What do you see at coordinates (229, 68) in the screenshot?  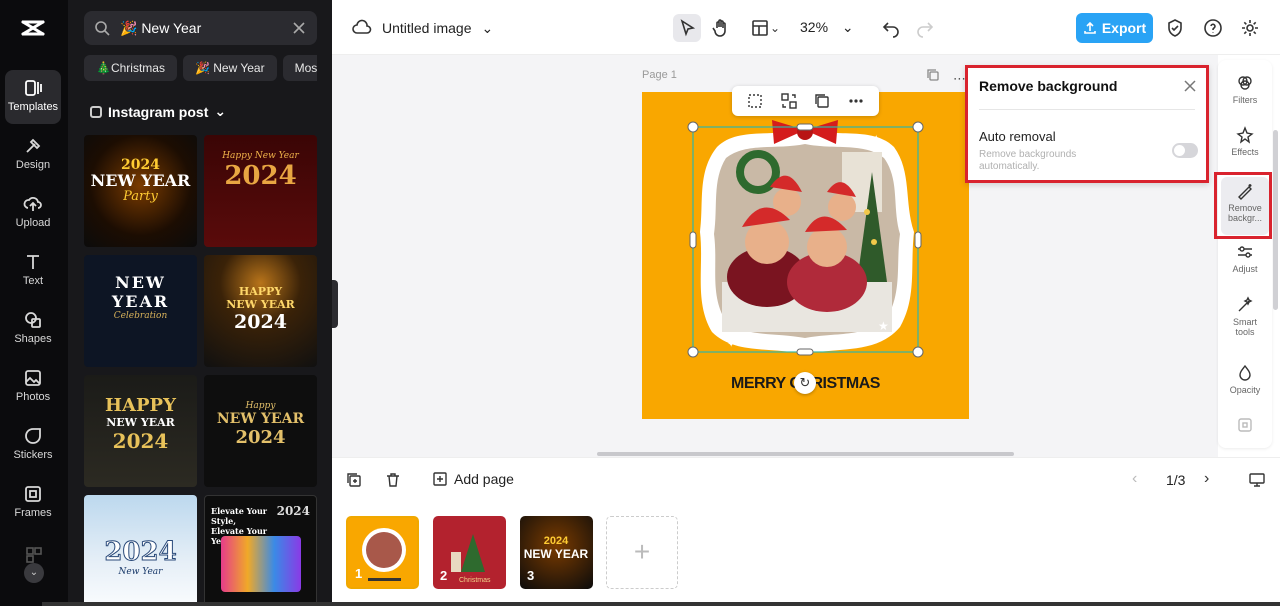 I see `chip-new-year: 🎉 New Year` at bounding box center [229, 68].